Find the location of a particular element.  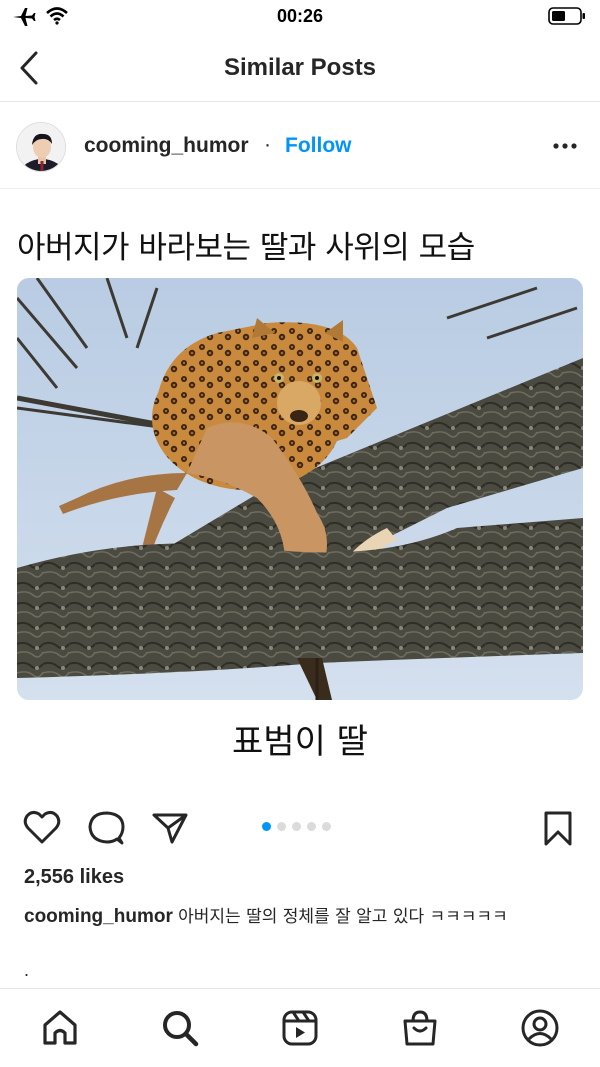

tab-reels is located at coordinates (300, 1028).